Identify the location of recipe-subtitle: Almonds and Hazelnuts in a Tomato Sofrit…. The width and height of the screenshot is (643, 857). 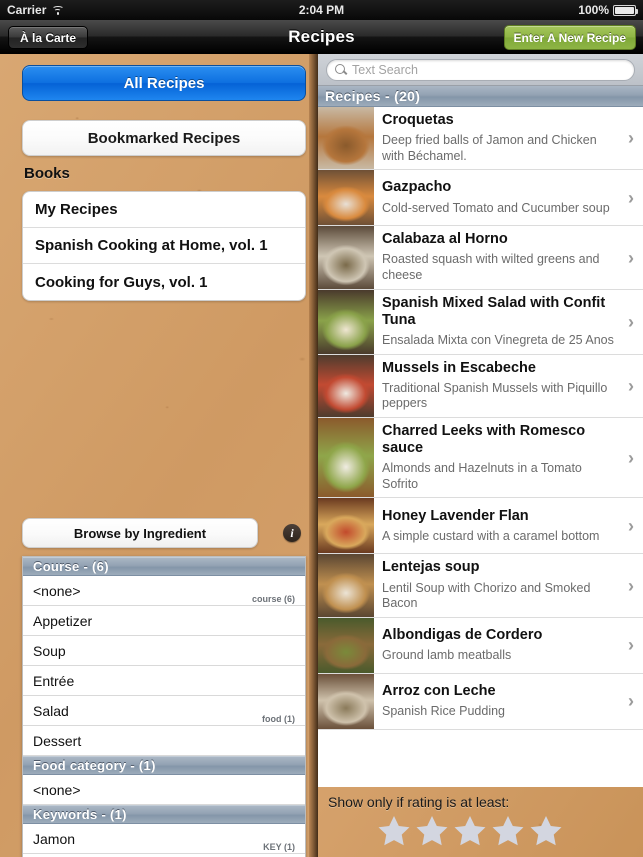
(482, 476).